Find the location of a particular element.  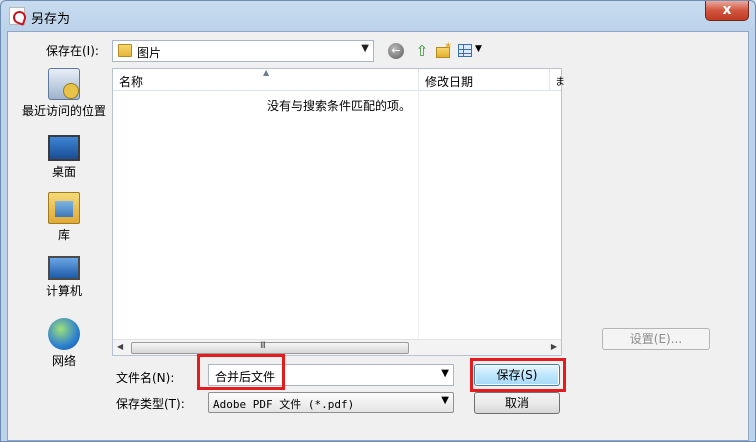

place-recent: 最近访问的位置 is located at coordinates (64, 93).